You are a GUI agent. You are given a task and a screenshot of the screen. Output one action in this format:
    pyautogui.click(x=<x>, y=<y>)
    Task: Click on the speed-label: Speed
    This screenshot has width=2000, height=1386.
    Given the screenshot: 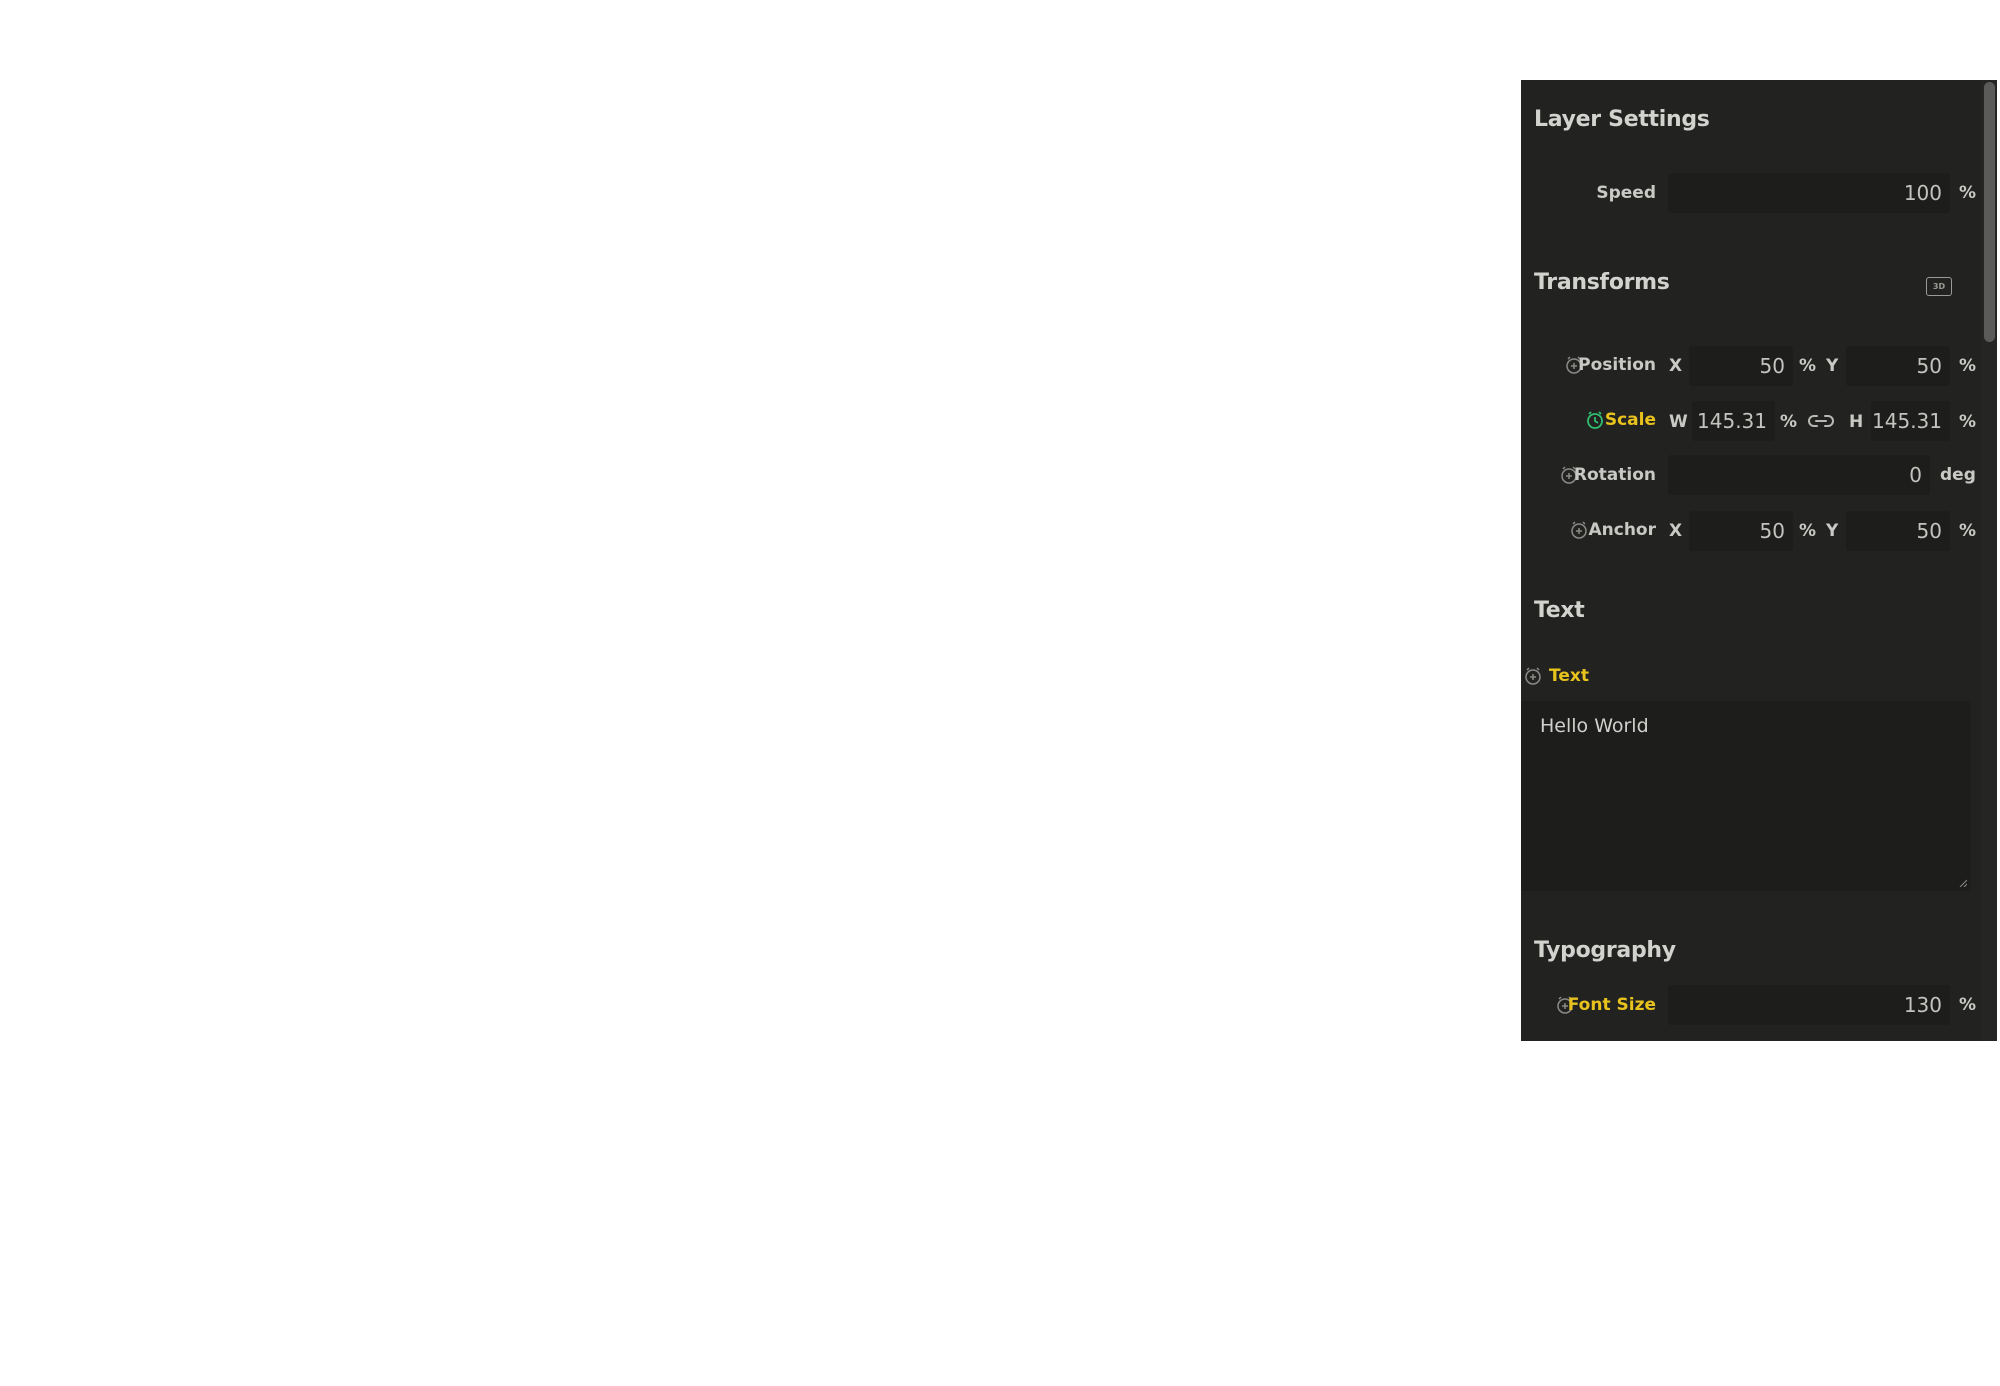 What is the action you would take?
    pyautogui.click(x=1626, y=193)
    